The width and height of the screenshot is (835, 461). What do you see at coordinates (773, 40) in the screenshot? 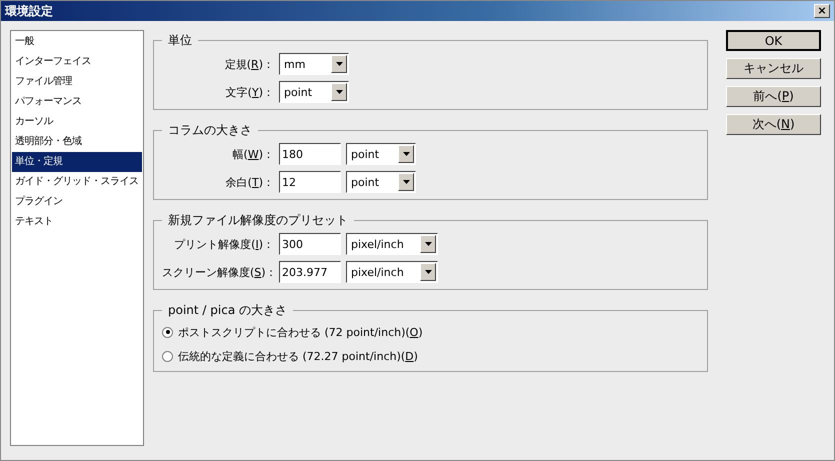
I see `dialog-button: OK` at bounding box center [773, 40].